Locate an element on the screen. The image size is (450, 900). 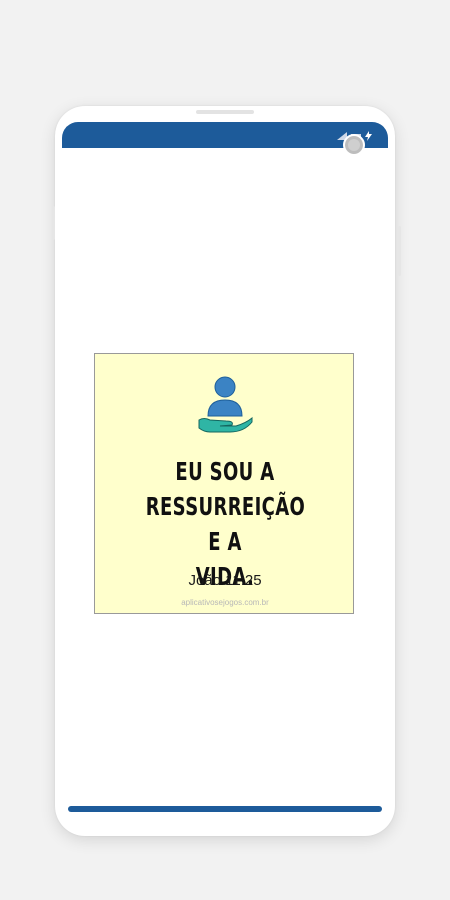
verse-line: EU SOU A is located at coordinates (225, 471).